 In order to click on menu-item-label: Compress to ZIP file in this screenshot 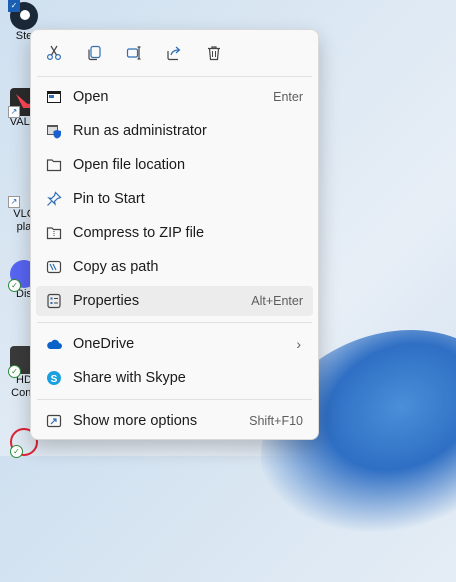, I will do `click(139, 233)`.